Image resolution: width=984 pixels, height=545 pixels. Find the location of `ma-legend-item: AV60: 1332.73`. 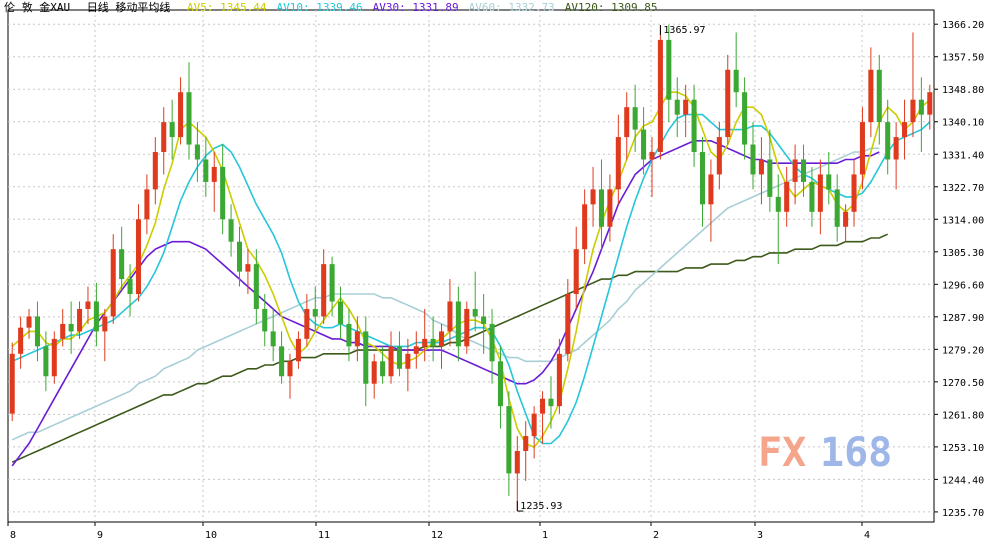

ma-legend-item: AV60: 1332.73 is located at coordinates (511, 7).